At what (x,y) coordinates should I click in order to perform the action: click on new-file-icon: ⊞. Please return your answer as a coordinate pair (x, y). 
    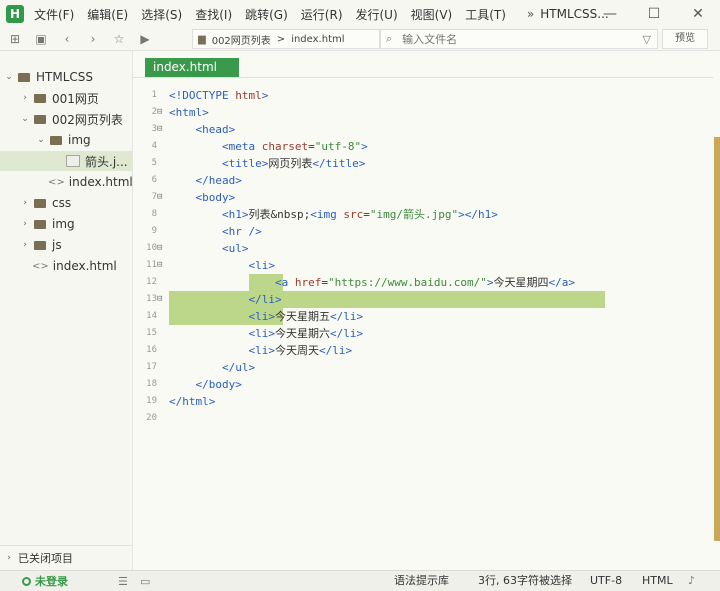
    Looking at the image, I should click on (15, 39).